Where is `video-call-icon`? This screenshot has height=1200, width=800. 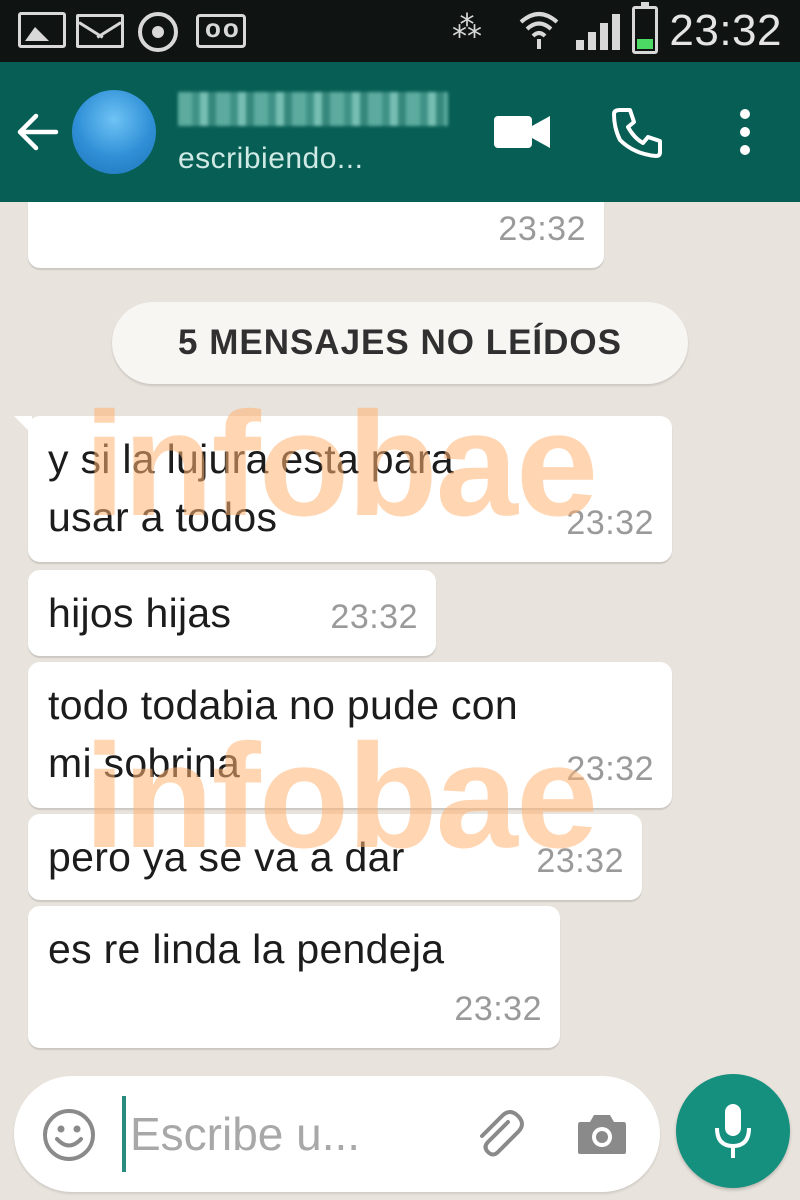 video-call-icon is located at coordinates (522, 132).